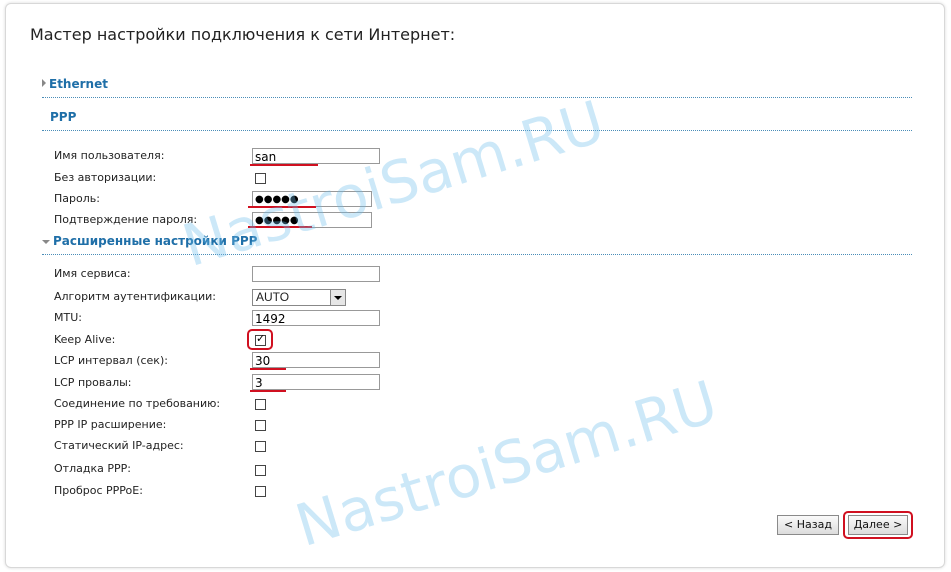  I want to click on pppoe-passthrough-checkbox, so click(260, 491).